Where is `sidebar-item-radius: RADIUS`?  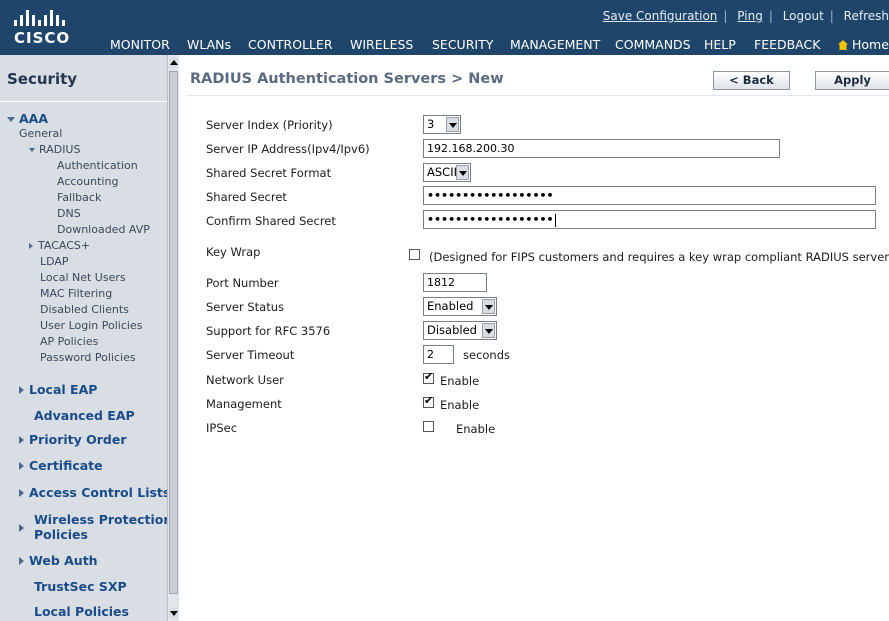 sidebar-item-radius: RADIUS is located at coordinates (54, 149).